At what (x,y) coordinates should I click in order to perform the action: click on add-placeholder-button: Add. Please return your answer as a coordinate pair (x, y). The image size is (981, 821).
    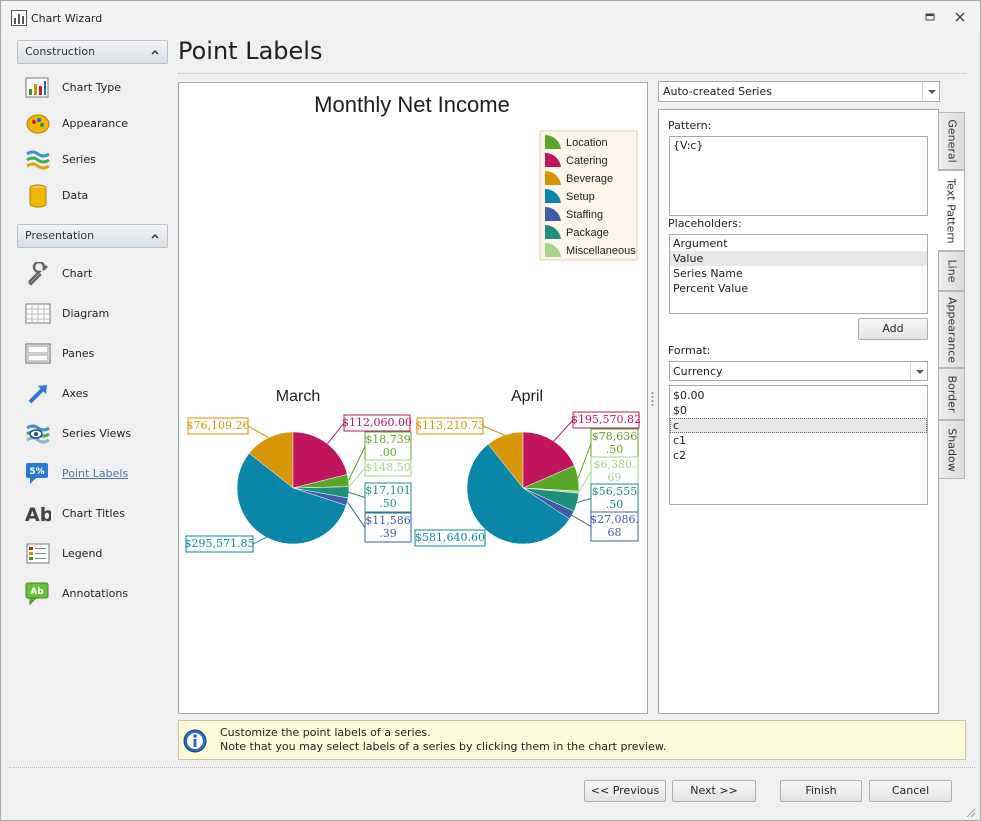
    Looking at the image, I should click on (893, 329).